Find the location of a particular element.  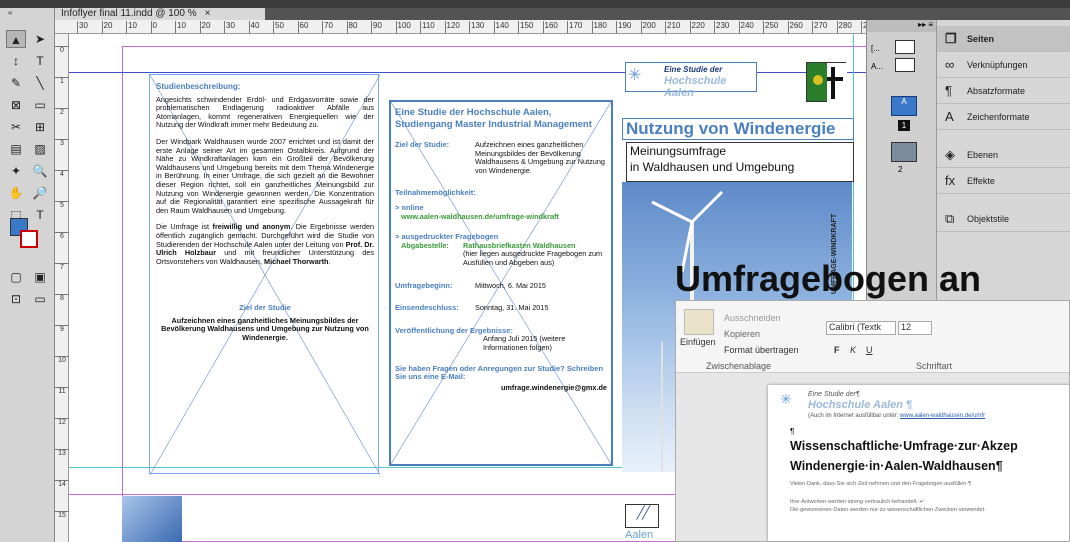

ziel-label: Ziel der Studie: is located at coordinates (422, 144).